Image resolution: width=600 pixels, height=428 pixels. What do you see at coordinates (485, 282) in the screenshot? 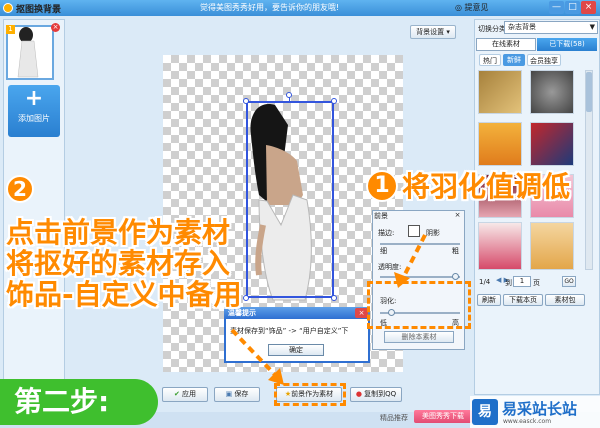
I see `page-indicator: 1/4` at bounding box center [485, 282].